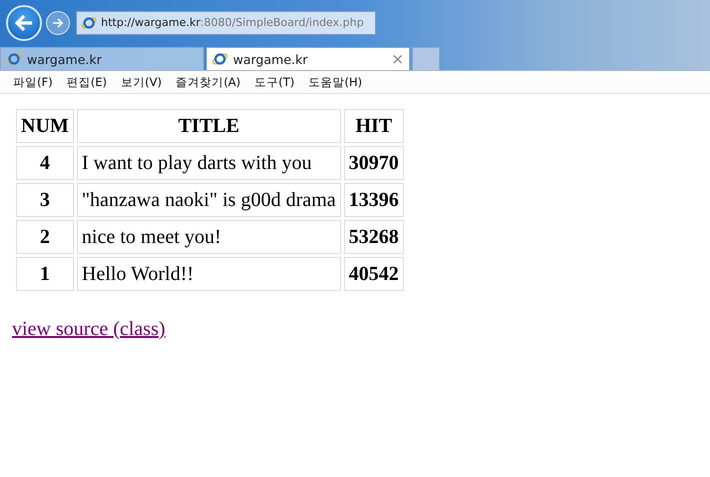 Image resolution: width=710 pixels, height=477 pixels. What do you see at coordinates (374, 200) in the screenshot?
I see `table-cell: 13396` at bounding box center [374, 200].